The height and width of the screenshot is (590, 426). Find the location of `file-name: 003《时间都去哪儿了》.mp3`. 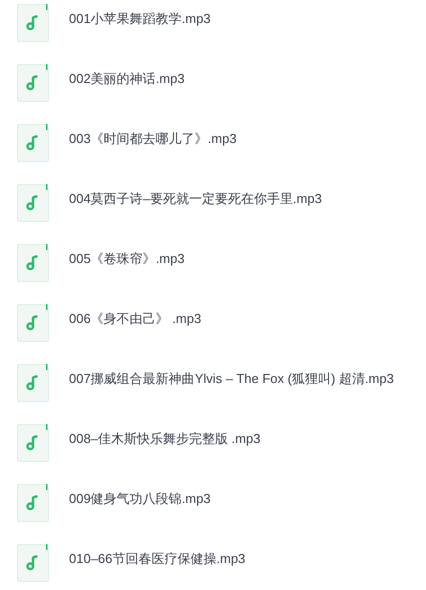

file-name: 003《时间都去哪儿了》.mp3 is located at coordinates (153, 139).